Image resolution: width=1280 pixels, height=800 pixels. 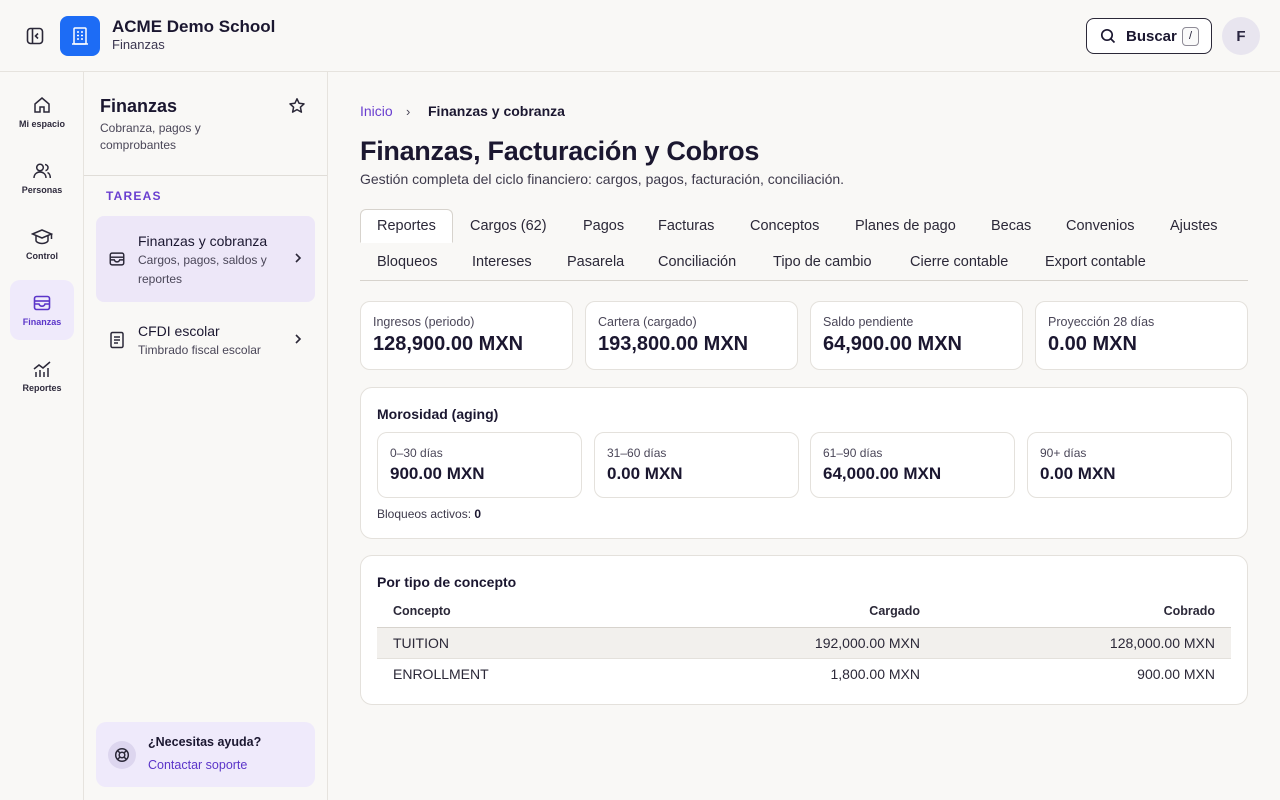 What do you see at coordinates (637, 453) in the screenshot?
I see `aging-bucket-label: 31–60 días` at bounding box center [637, 453].